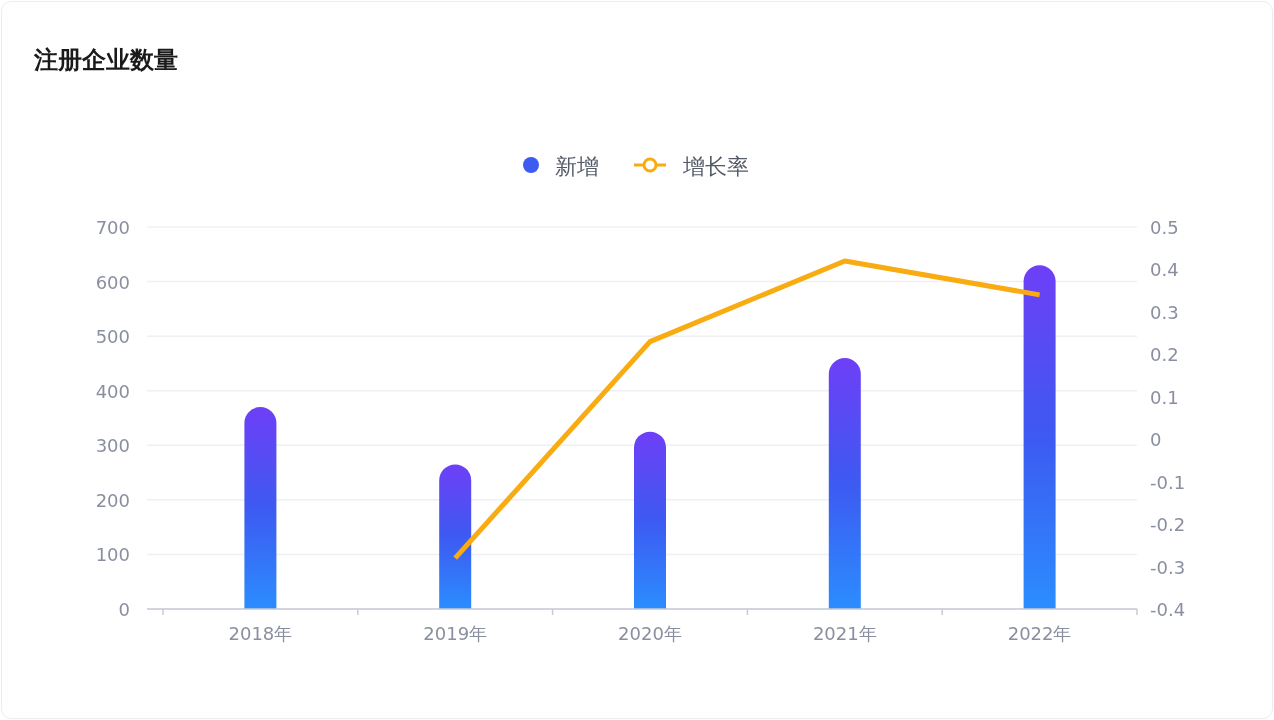 The width and height of the screenshot is (1274, 720). Describe the element at coordinates (1164, 397) in the screenshot. I see `axis-label: 0.1` at that location.